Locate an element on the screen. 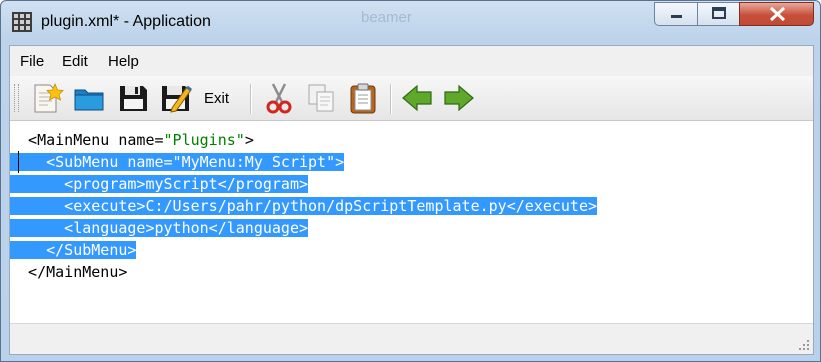  maximize-icon is located at coordinates (719, 13).